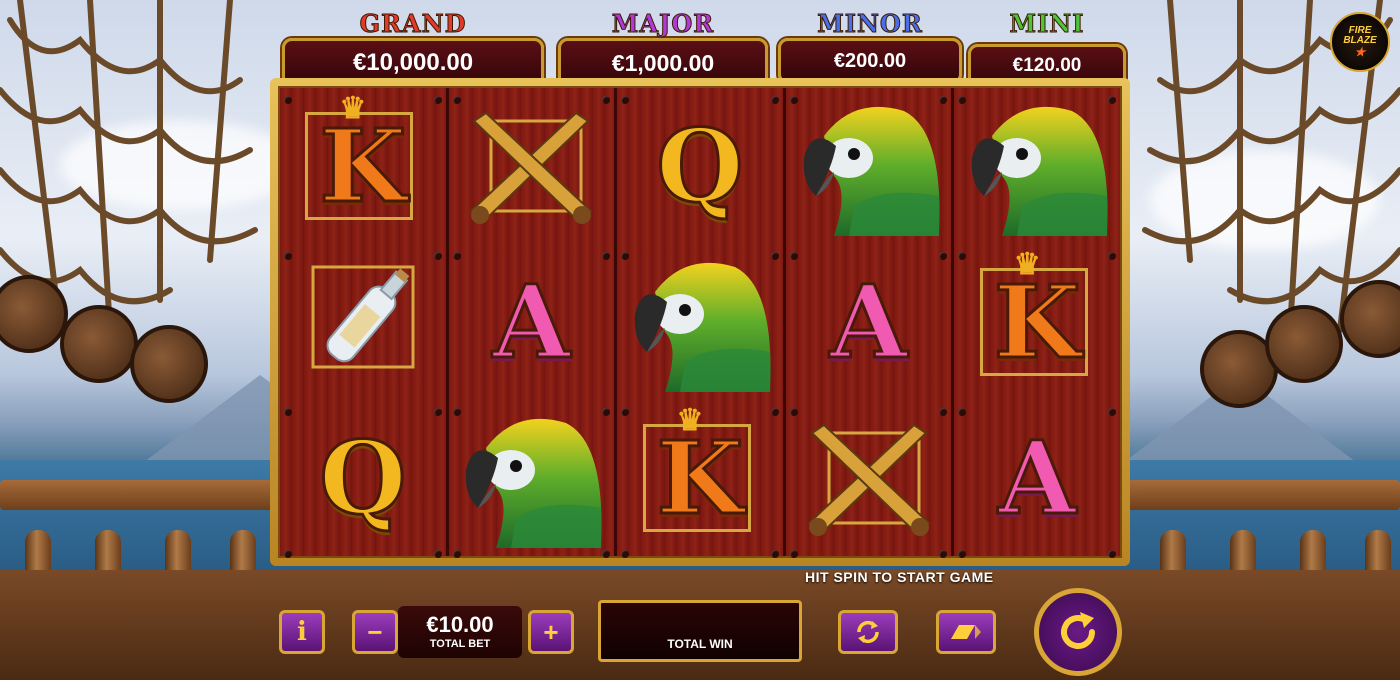  What do you see at coordinates (363, 317) in the screenshot?
I see `message-bottle-icon` at bounding box center [363, 317].